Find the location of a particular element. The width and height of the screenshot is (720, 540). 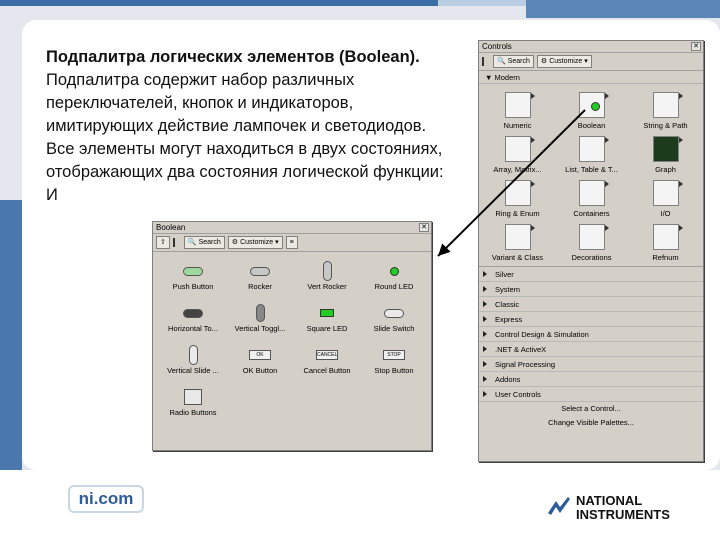

bool-radio-buttons: Radio Buttons is located at coordinates (193, 402).